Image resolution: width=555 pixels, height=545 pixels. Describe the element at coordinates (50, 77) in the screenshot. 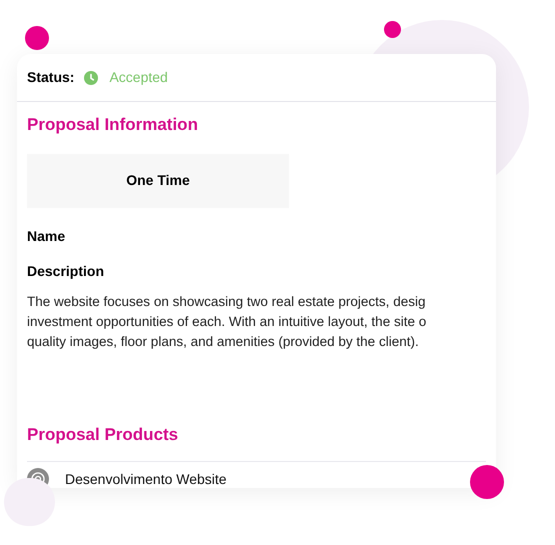

I see `status-label: Status:` at that location.